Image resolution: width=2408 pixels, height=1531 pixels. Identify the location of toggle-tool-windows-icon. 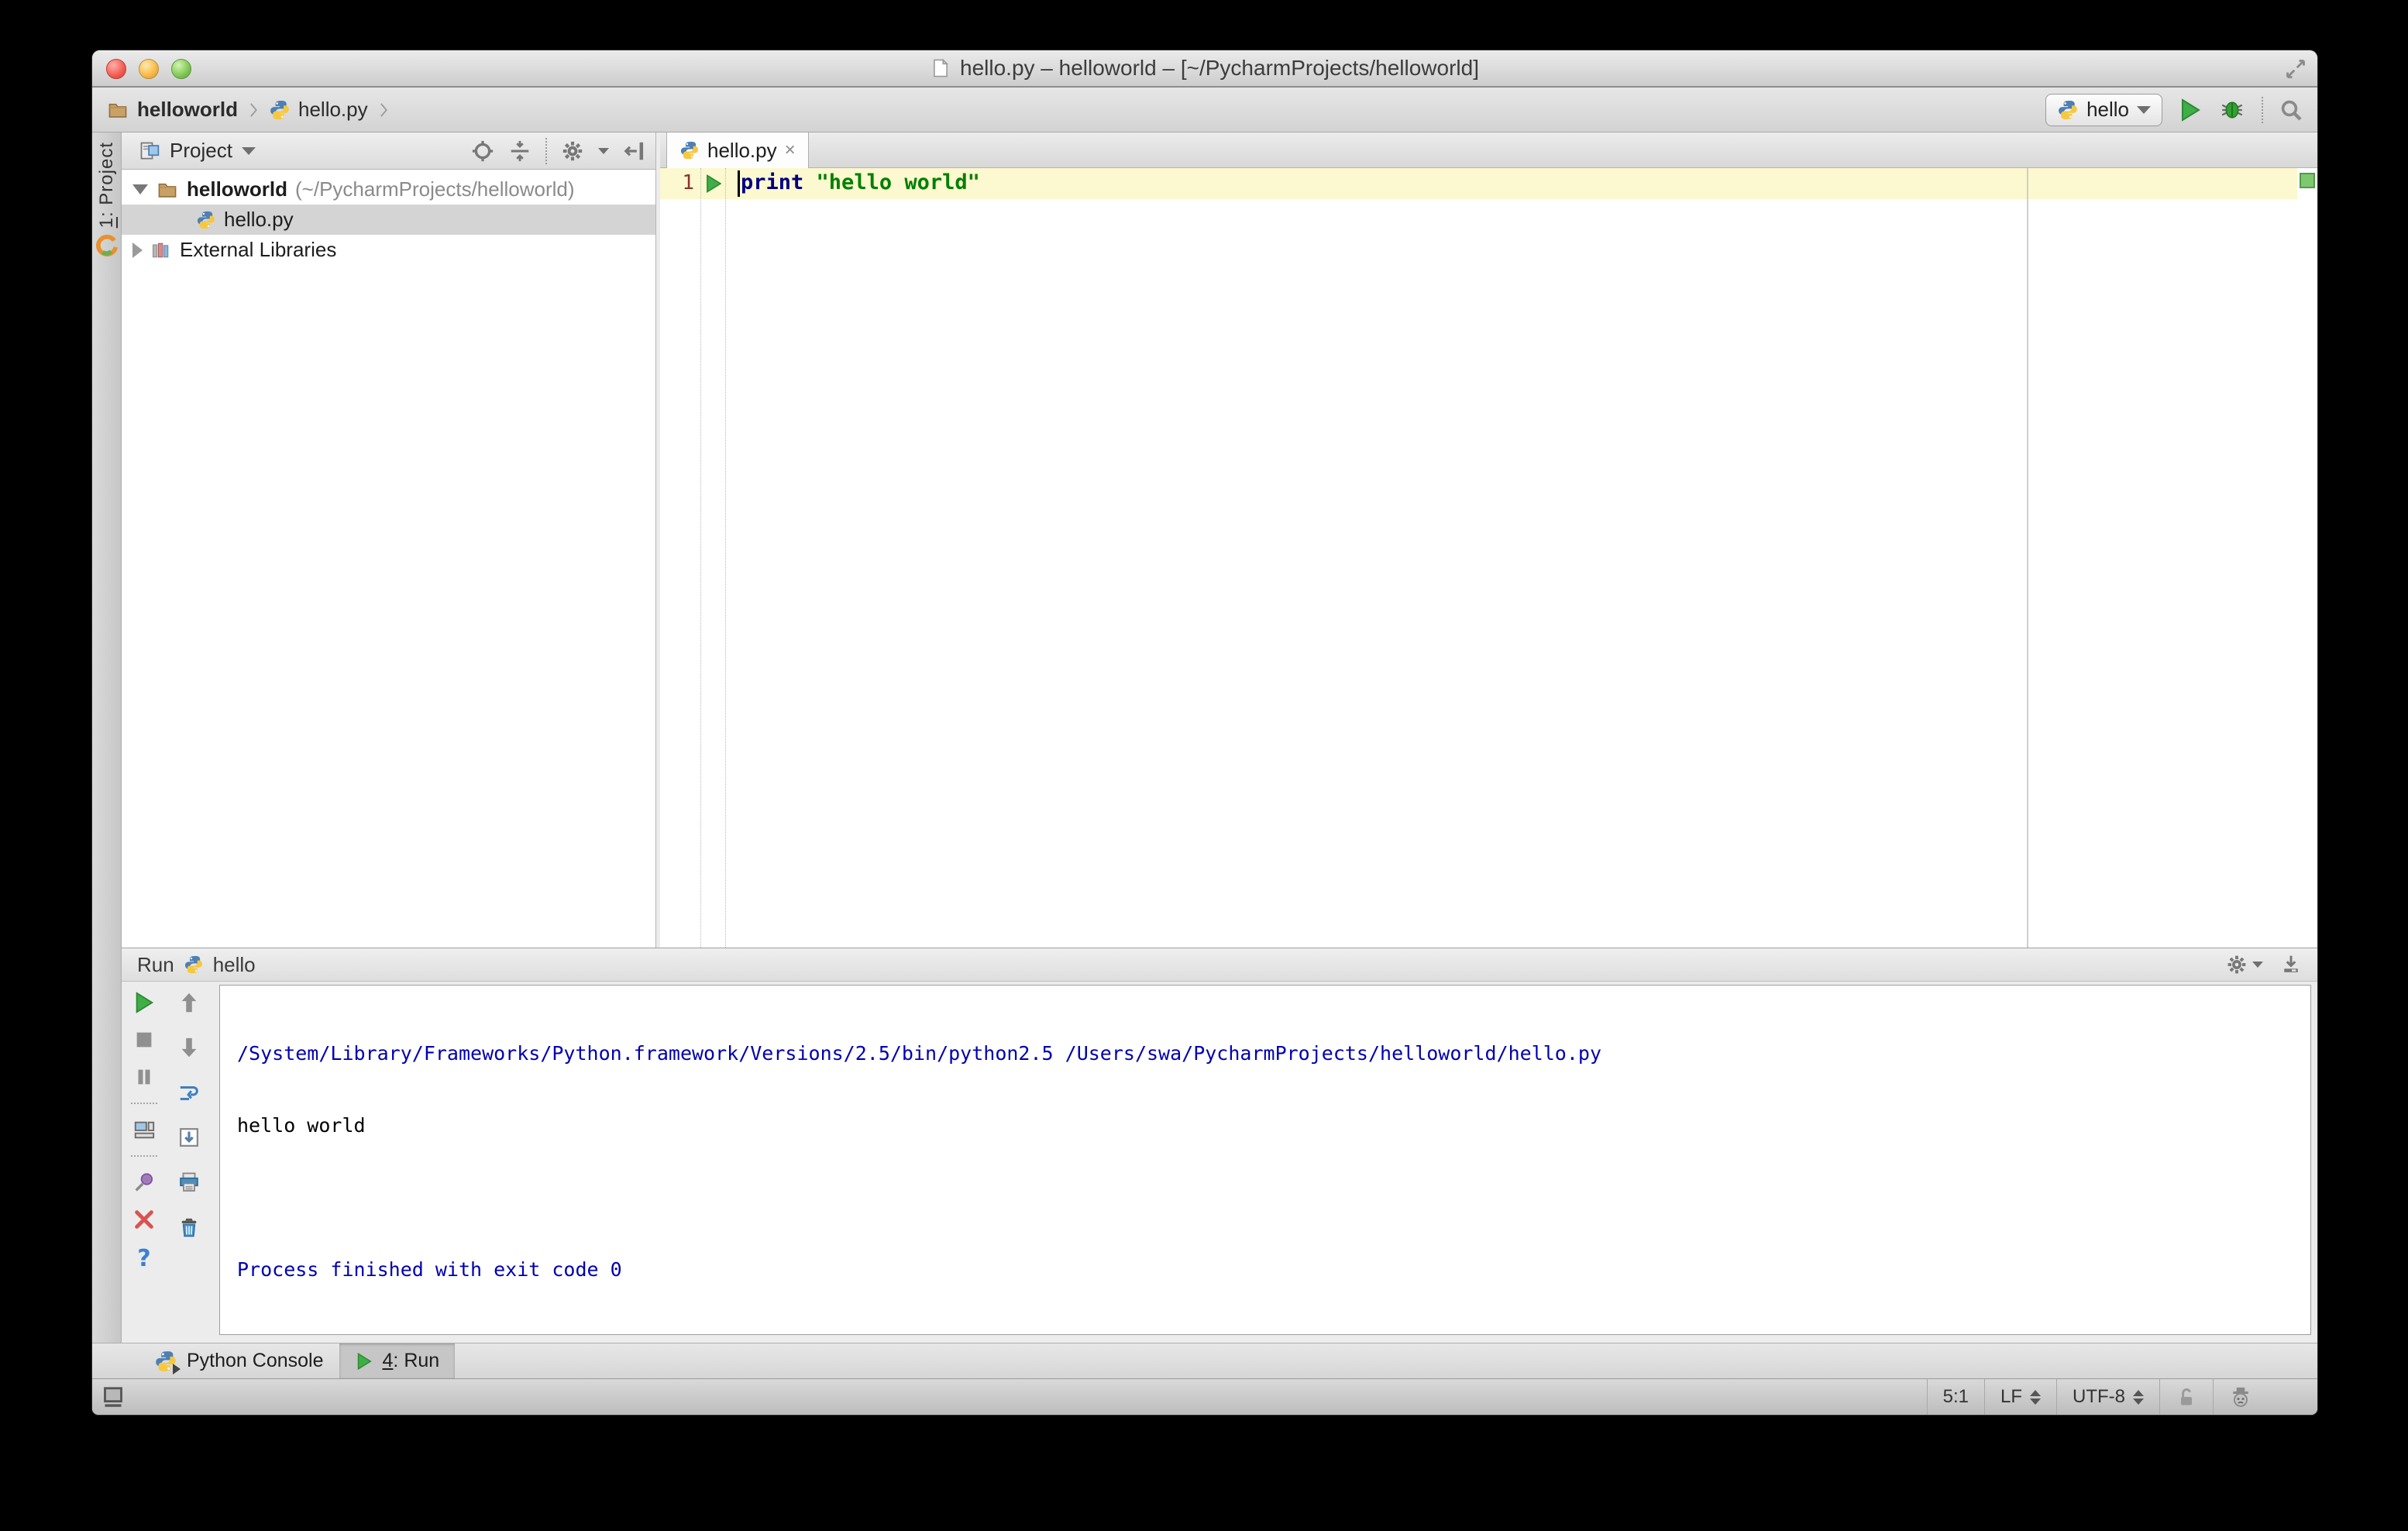
(113, 1397).